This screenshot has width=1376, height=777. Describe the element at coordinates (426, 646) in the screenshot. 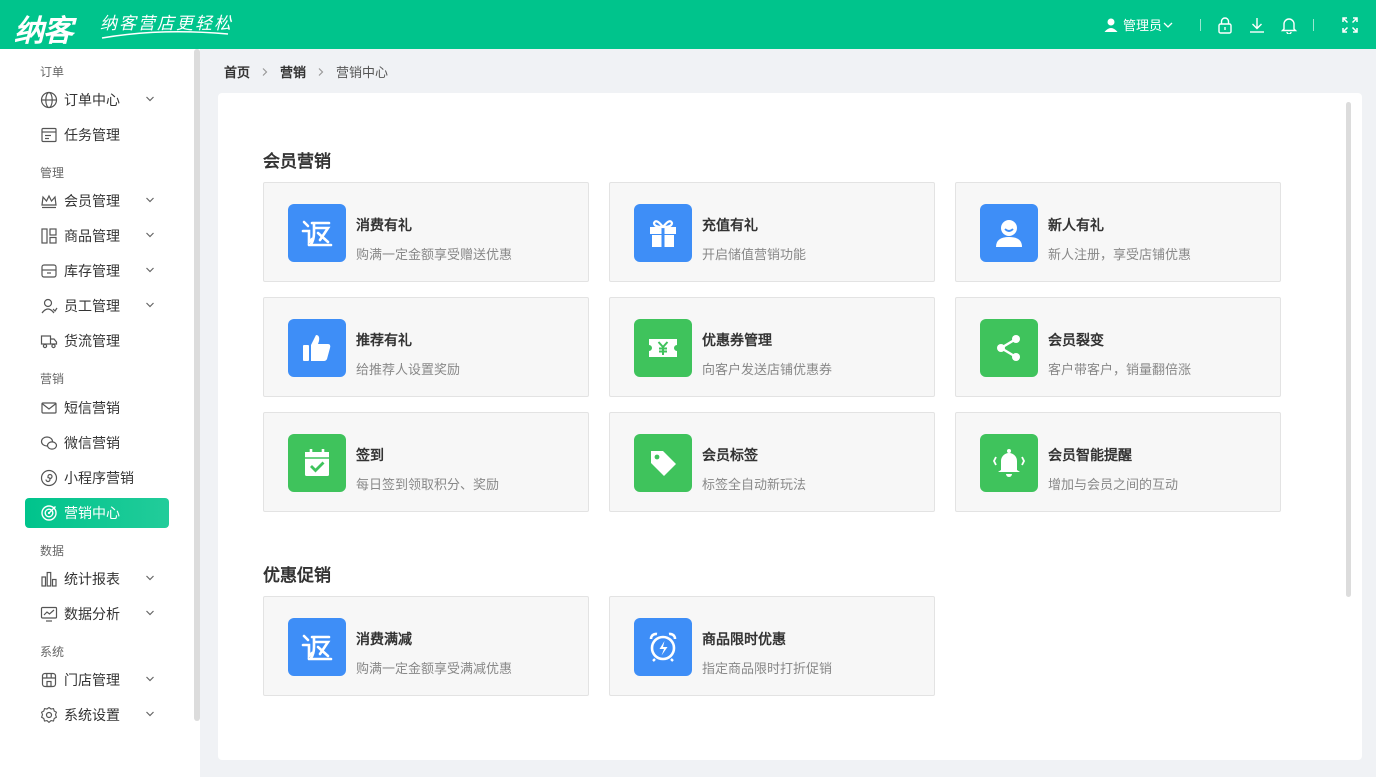

I see `card-full-reduction: 消费满减 购满一定金额享受满减优惠` at that location.